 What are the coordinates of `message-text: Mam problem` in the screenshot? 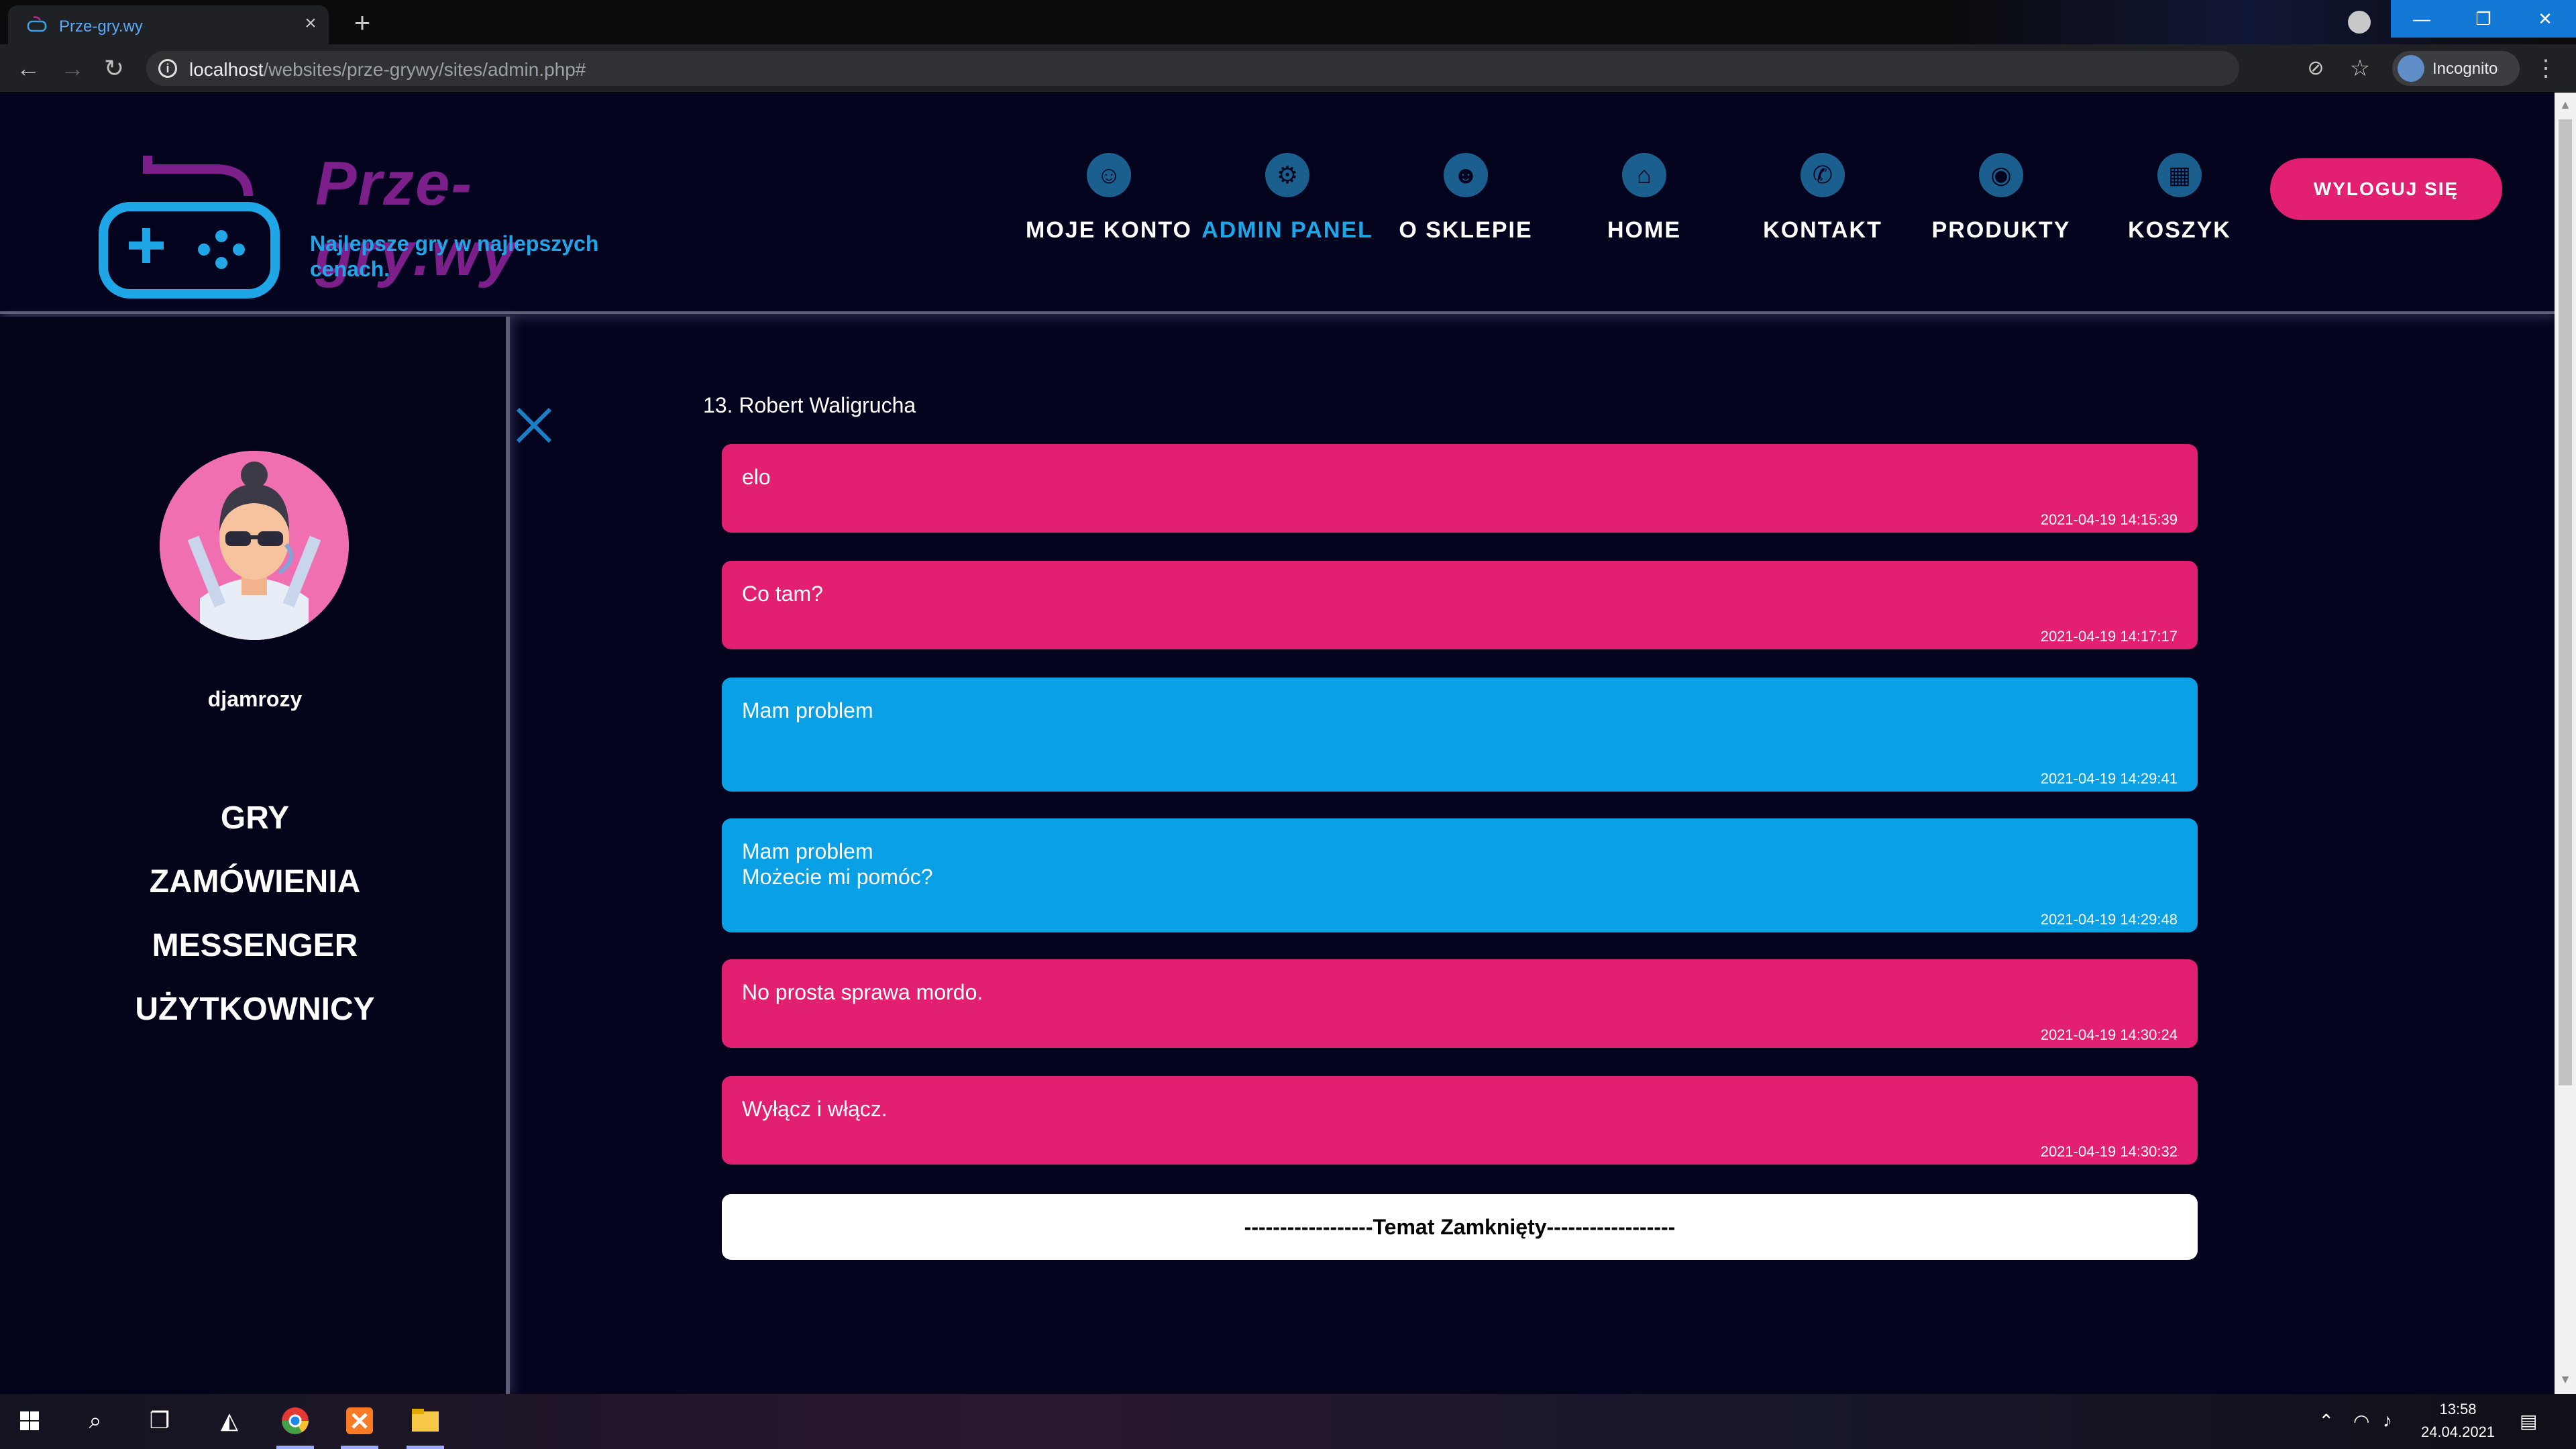 It's located at (807, 710).